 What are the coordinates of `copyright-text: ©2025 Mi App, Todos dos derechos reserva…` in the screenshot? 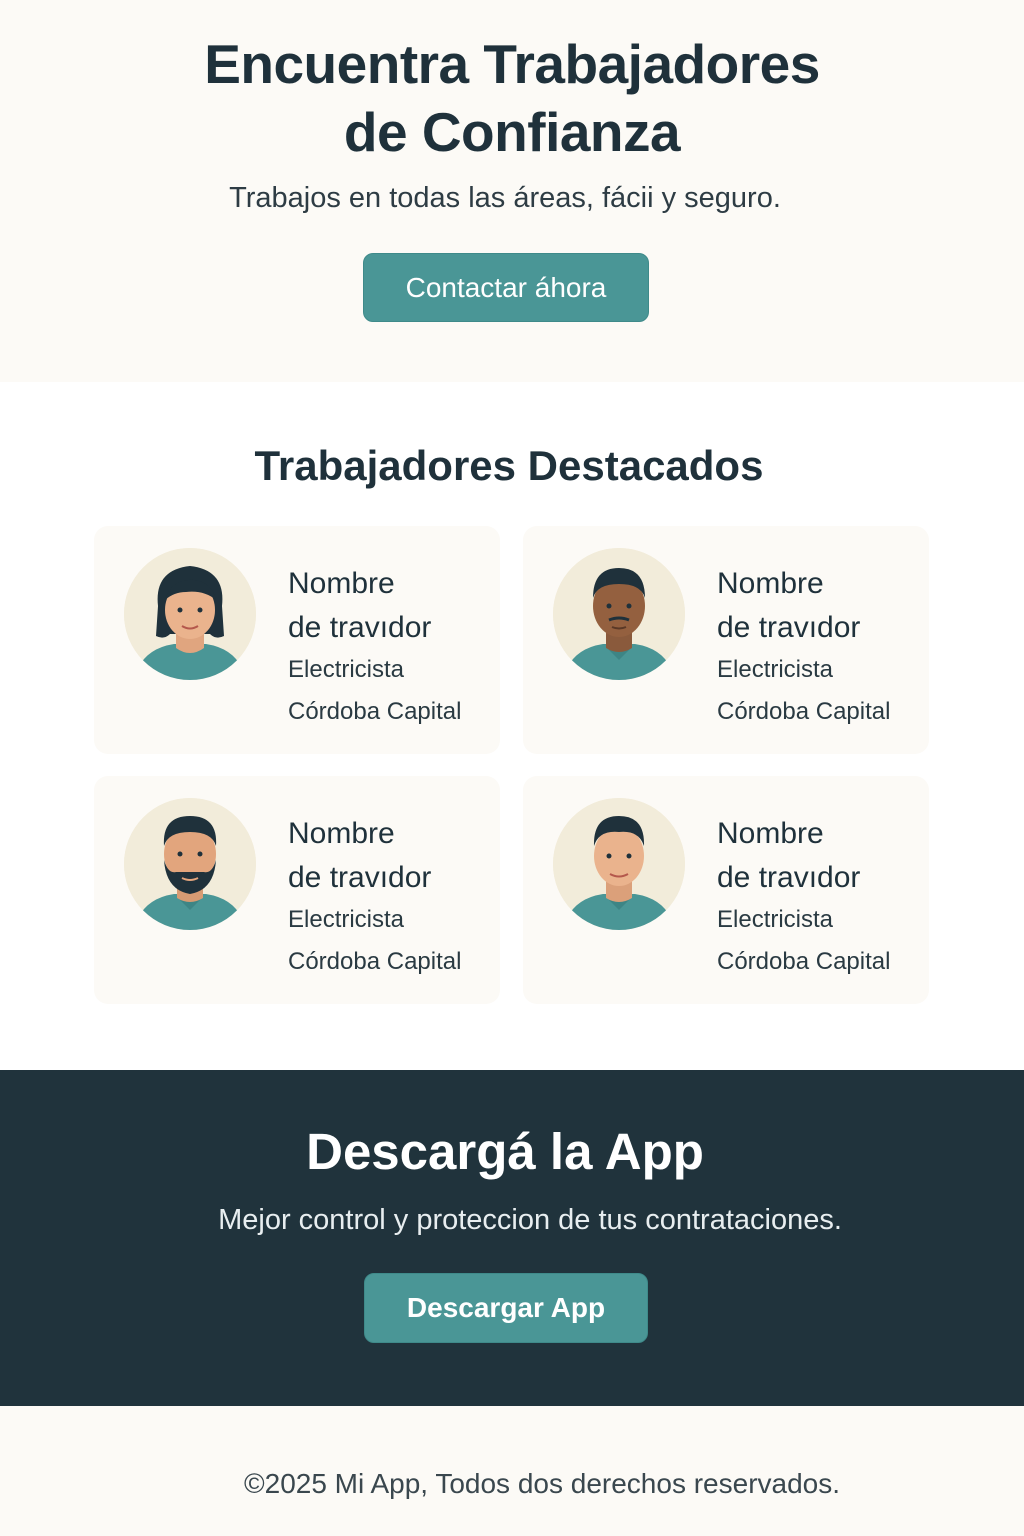 It's located at (542, 1483).